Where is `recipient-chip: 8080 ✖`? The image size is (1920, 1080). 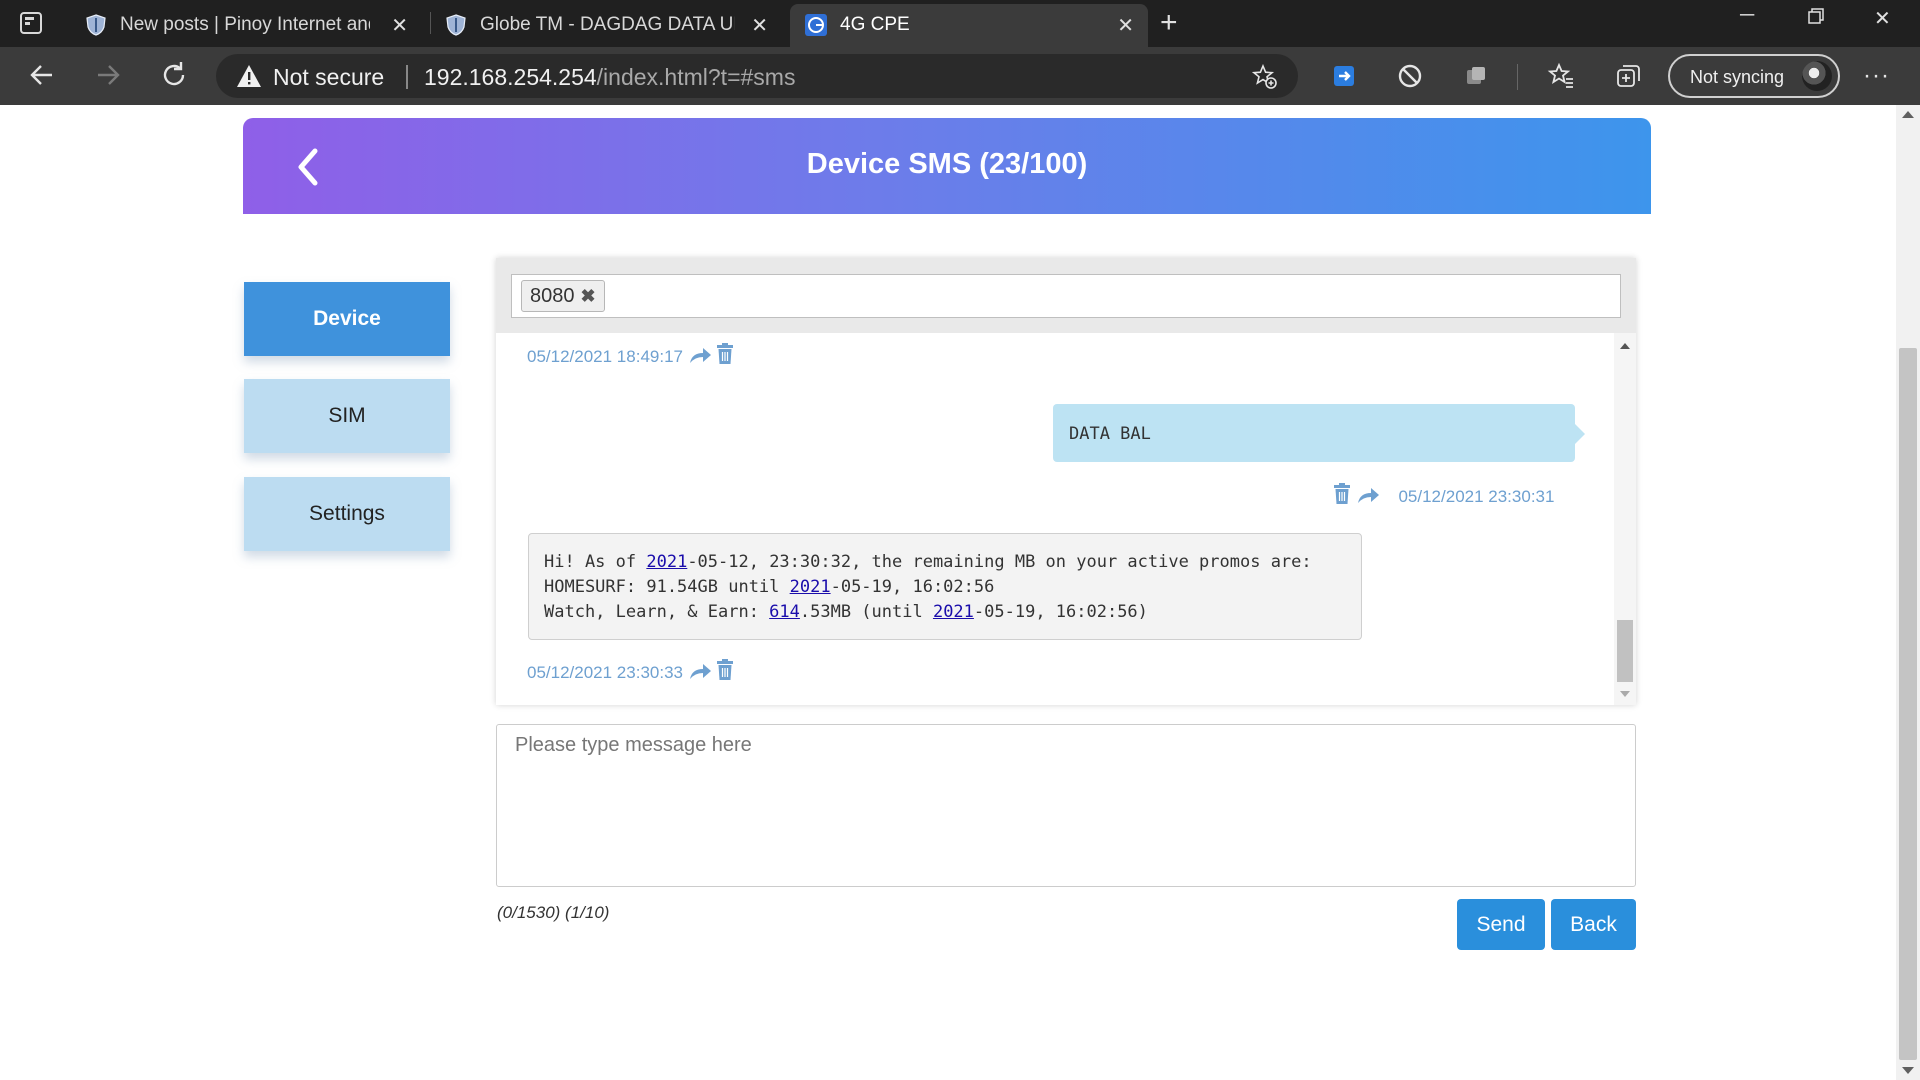
recipient-chip: 8080 ✖ is located at coordinates (563, 296).